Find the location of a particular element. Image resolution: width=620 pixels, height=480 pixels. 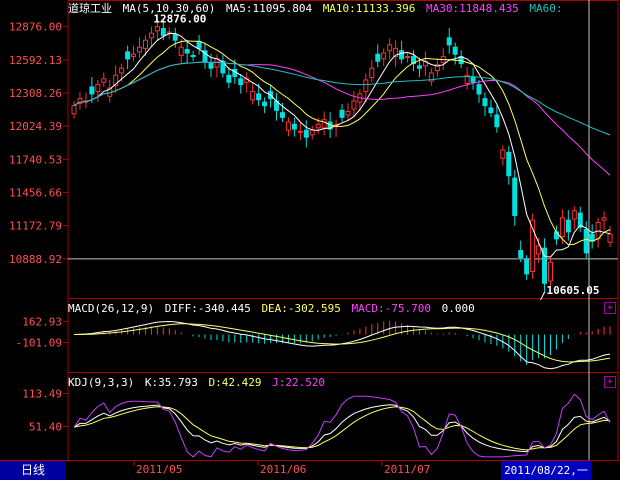

kdj-k-line is located at coordinates (342, 428).